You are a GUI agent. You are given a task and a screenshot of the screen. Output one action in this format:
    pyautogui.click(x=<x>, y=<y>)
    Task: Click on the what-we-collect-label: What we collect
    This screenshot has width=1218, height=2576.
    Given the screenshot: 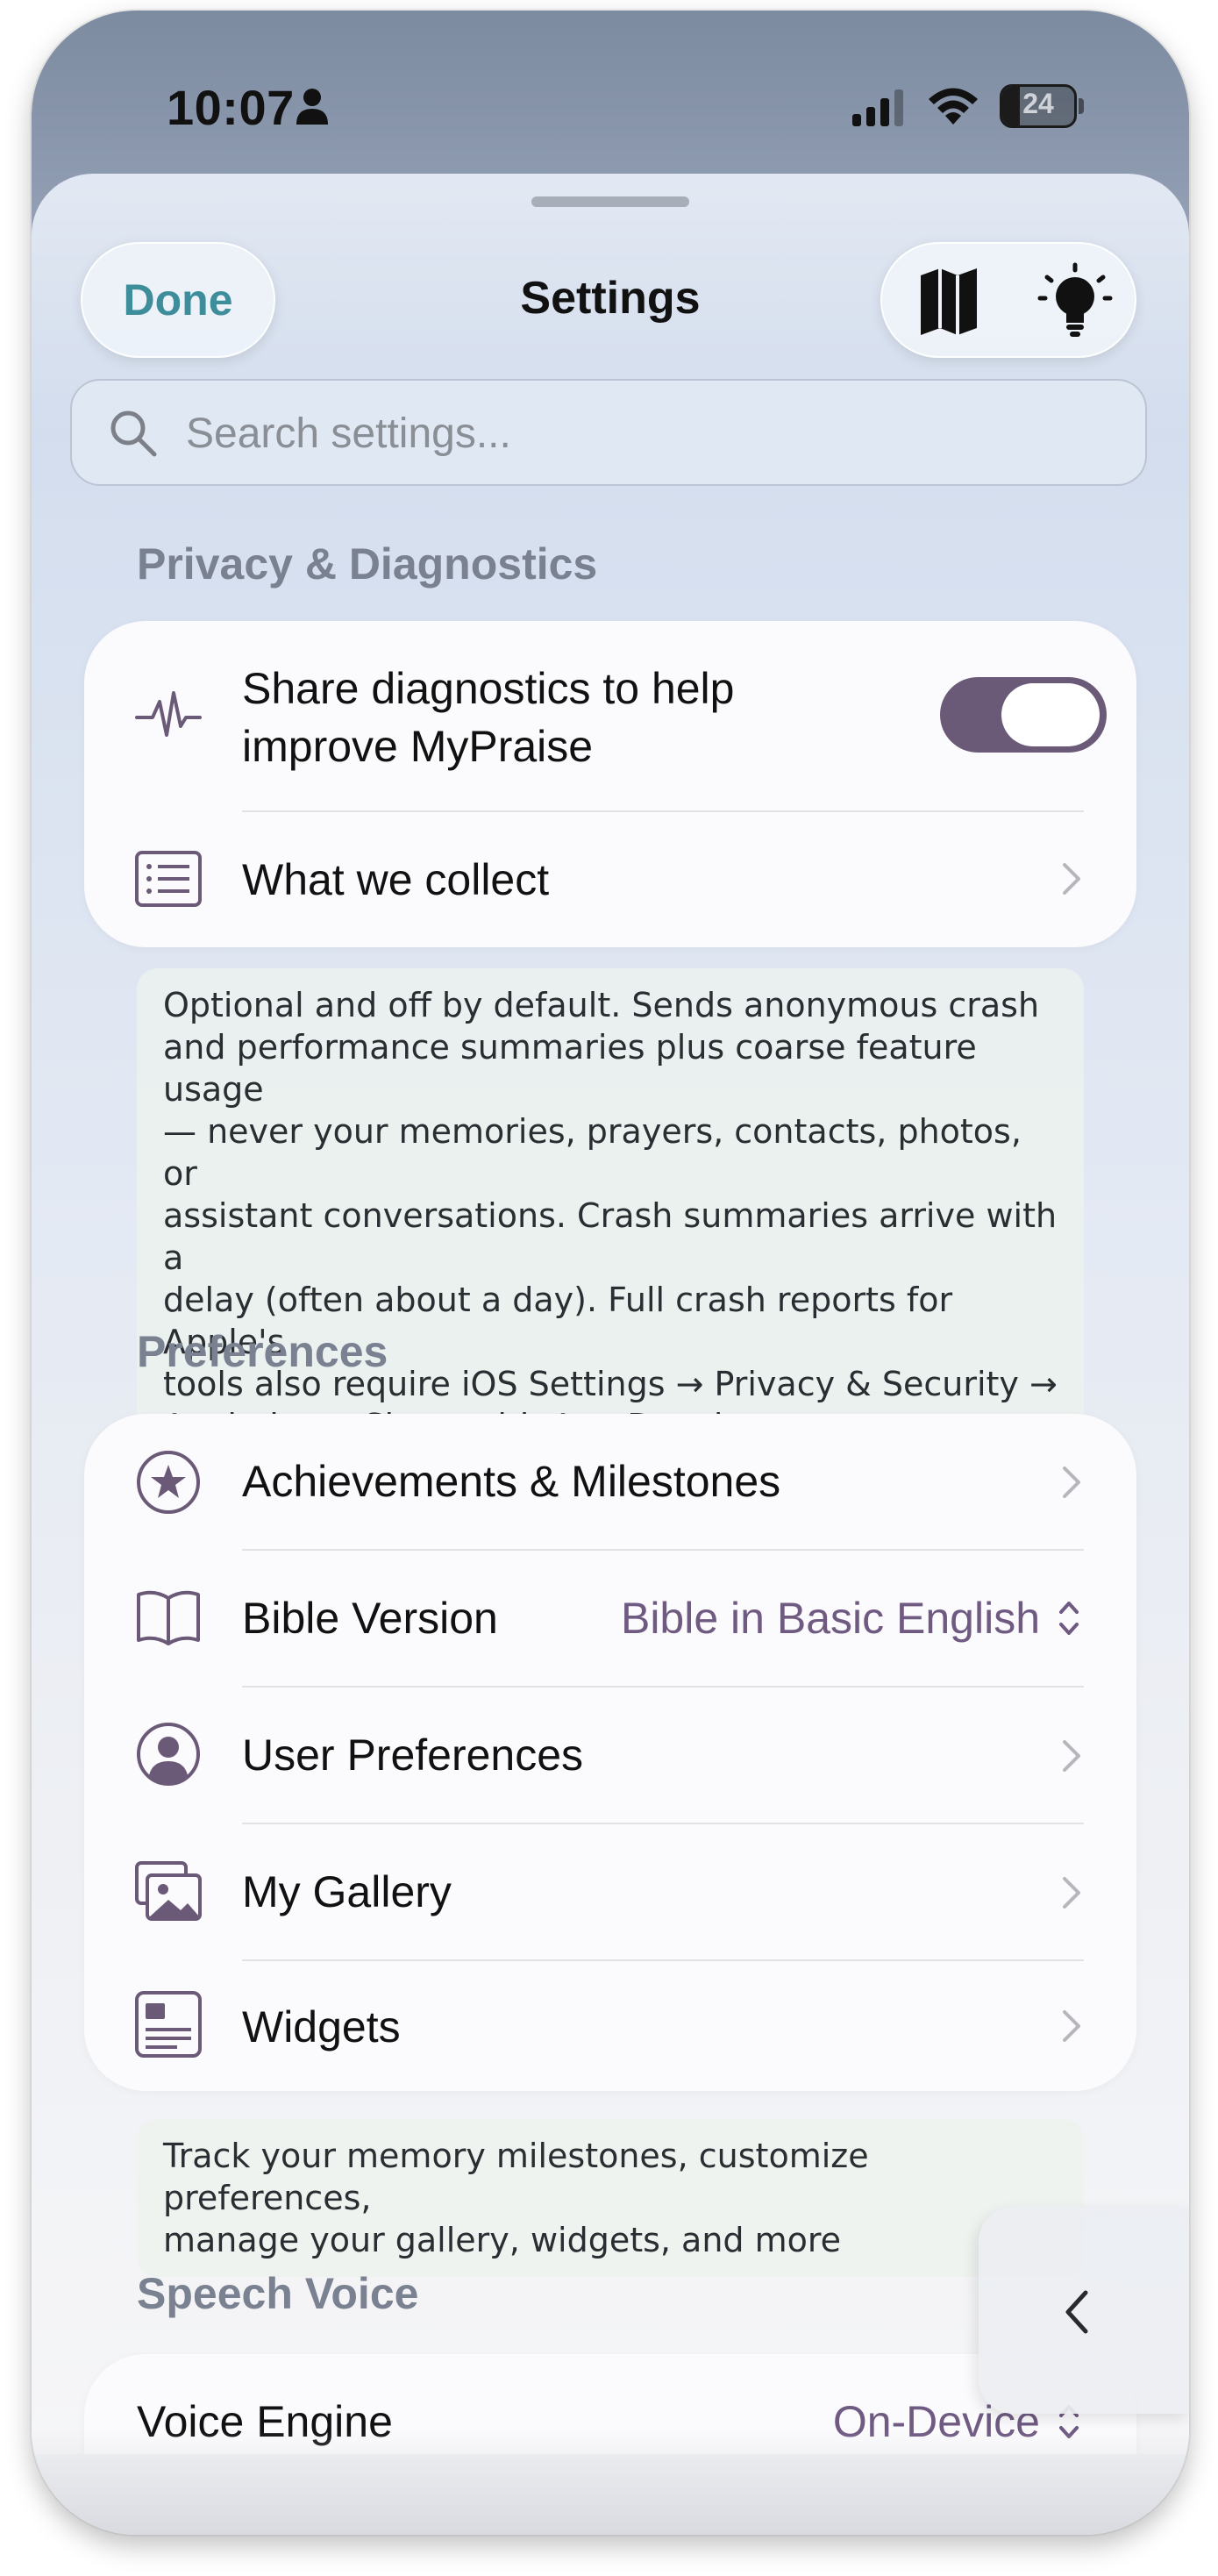 What is the action you would take?
    pyautogui.click(x=396, y=880)
    